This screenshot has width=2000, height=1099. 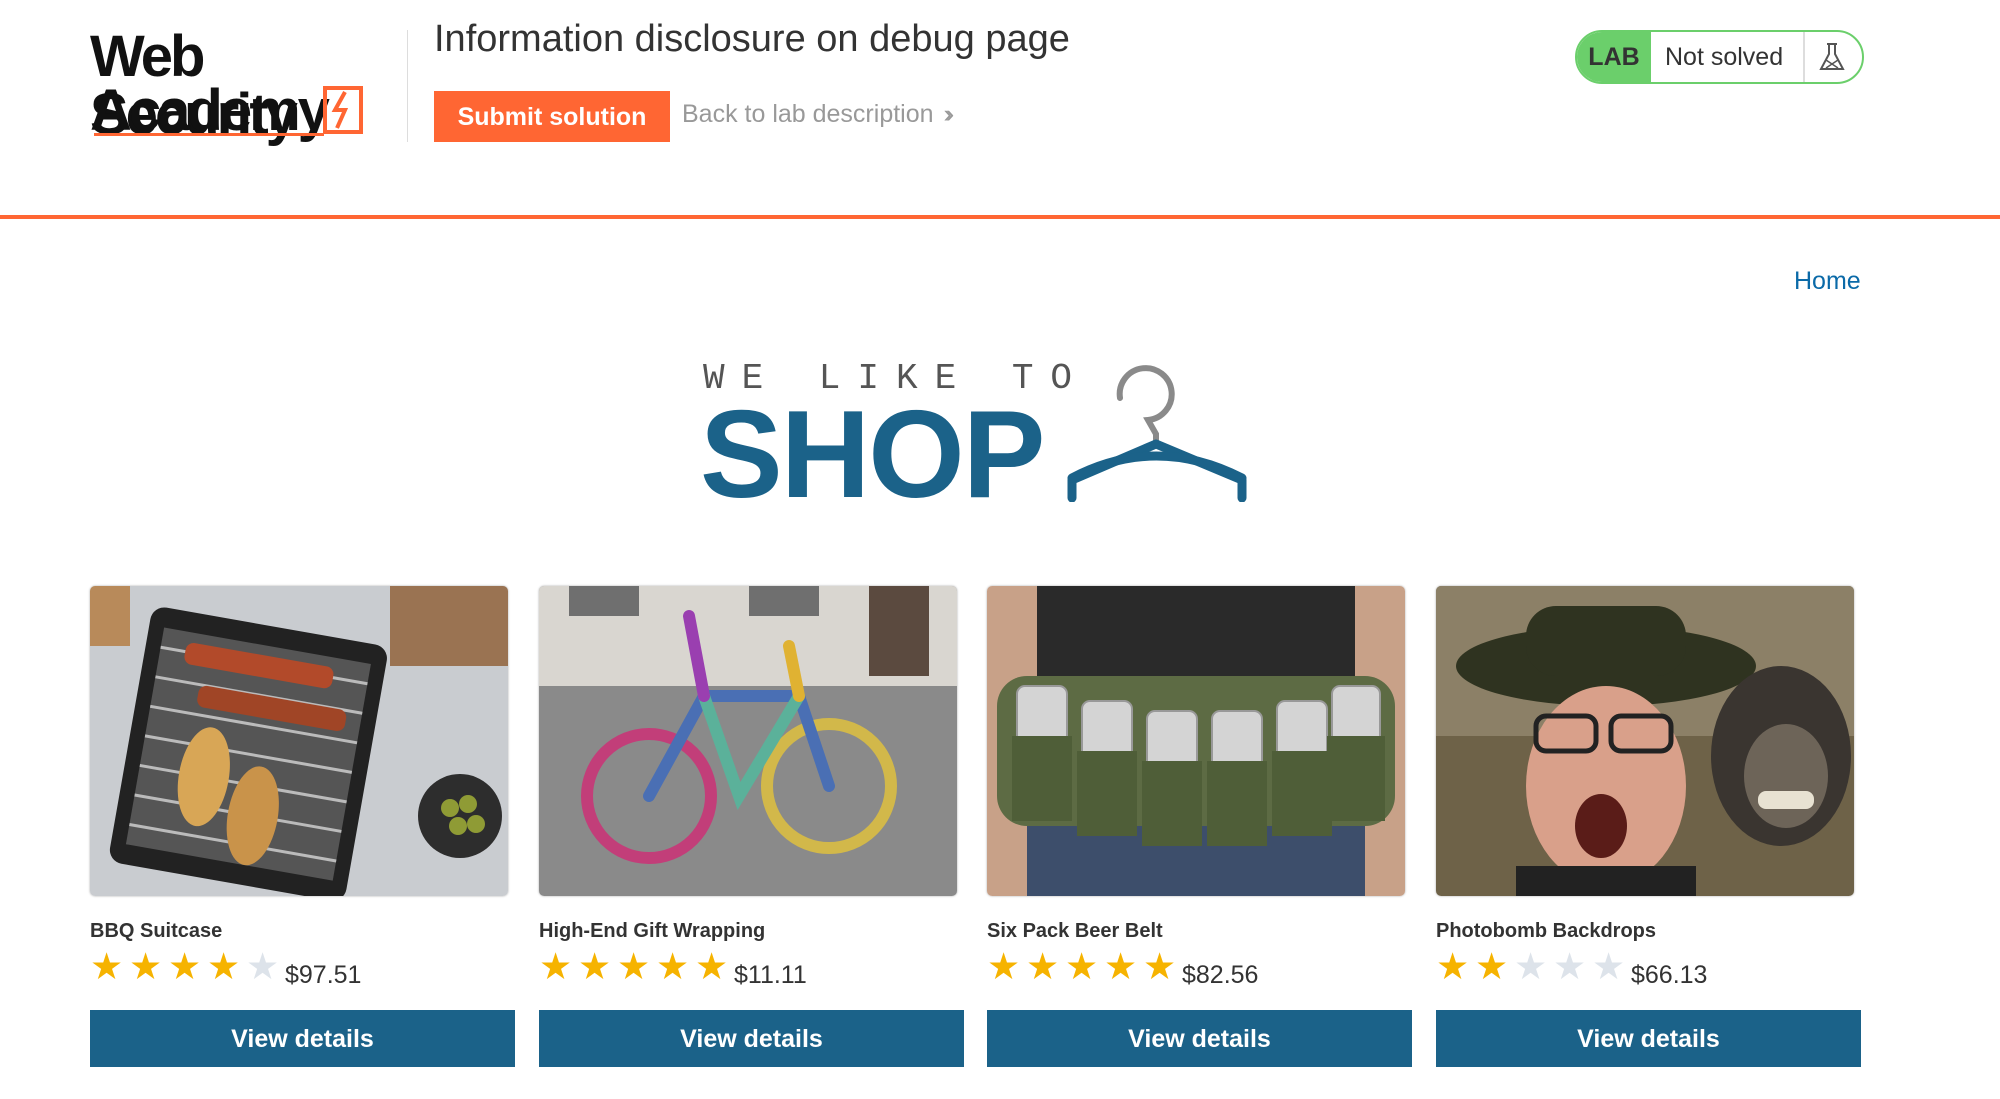 I want to click on lab-status-widget: LAB Not solved, so click(x=1719, y=57).